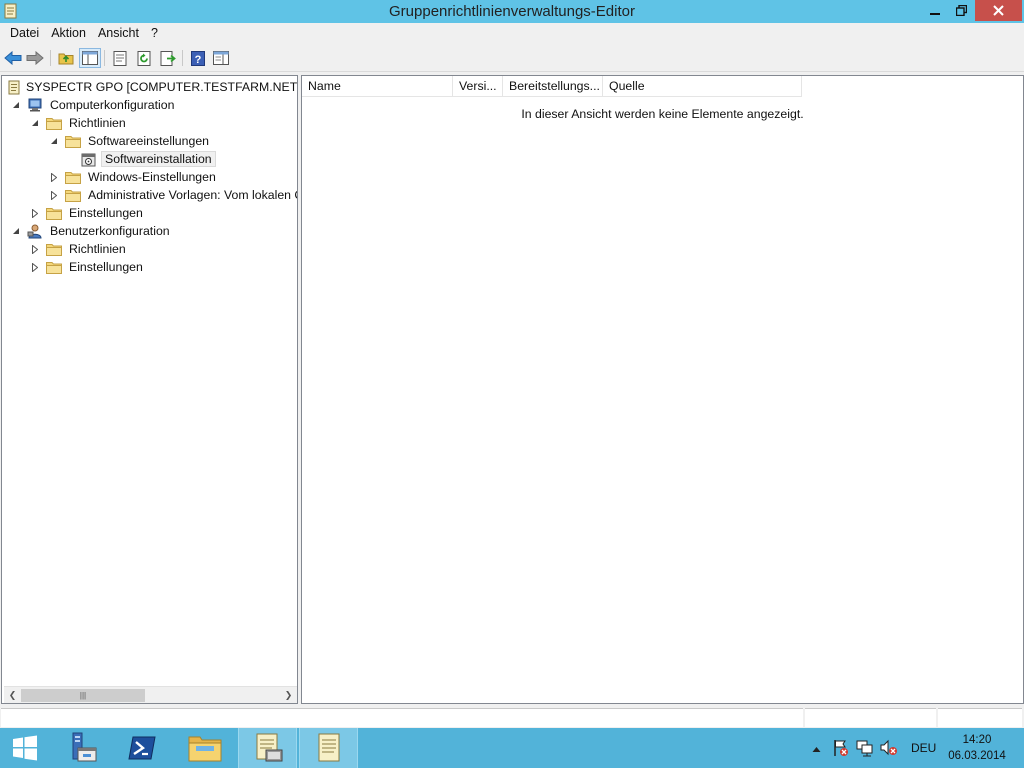  Describe the element at coordinates (998, 10) in the screenshot. I see `close-button` at that location.